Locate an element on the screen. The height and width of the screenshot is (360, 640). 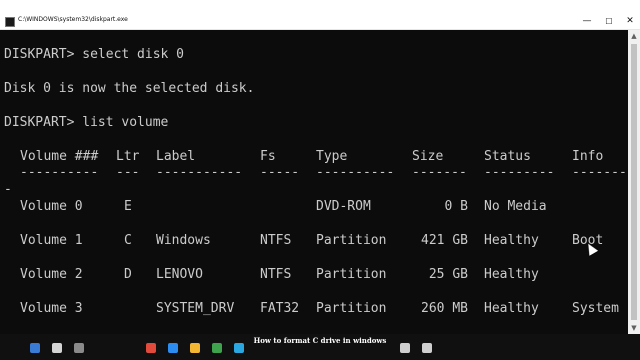
column-header-status: Status is located at coordinates (507, 156).